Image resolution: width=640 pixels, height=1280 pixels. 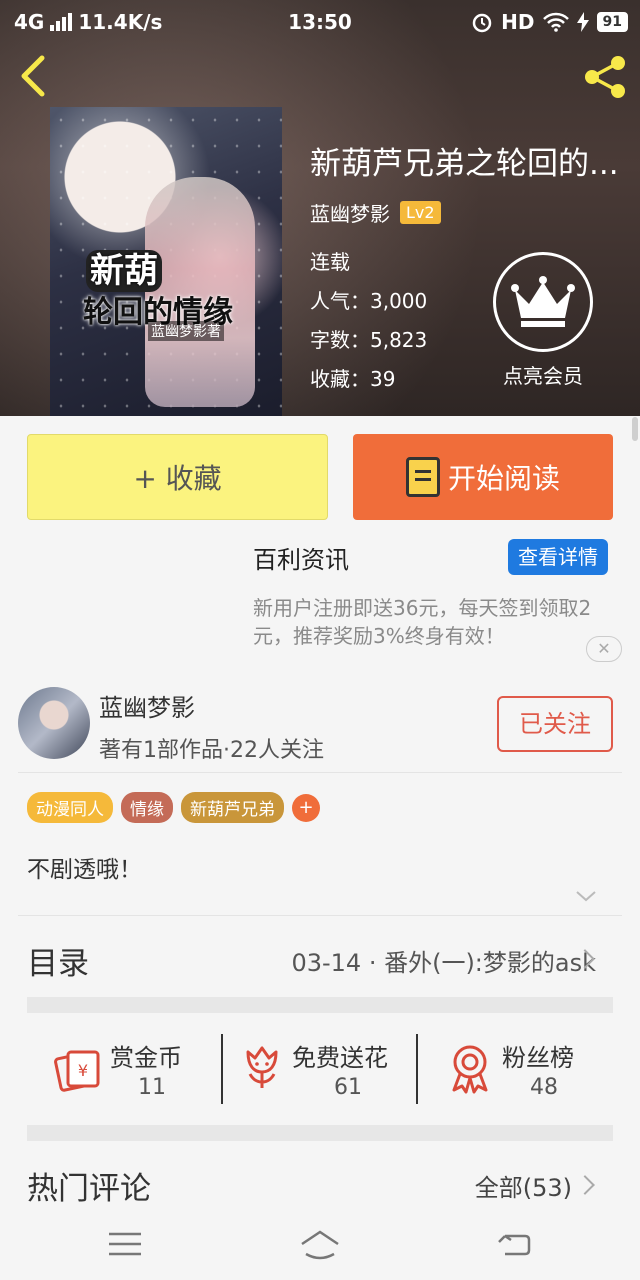 I want to click on back-icon, so click(x=34, y=76).